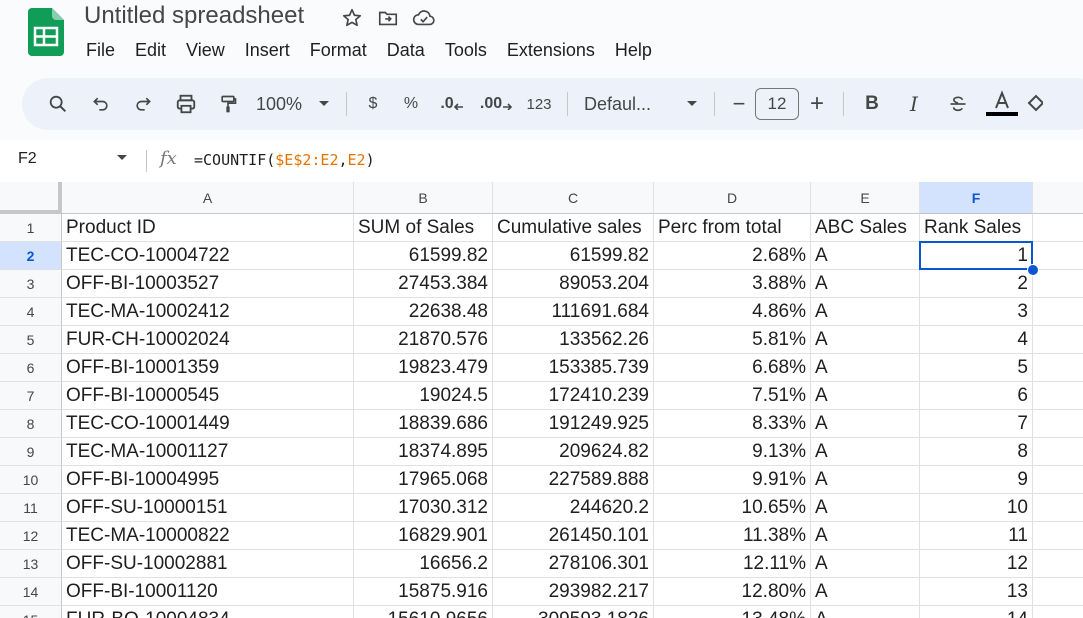 This screenshot has width=1083, height=618. I want to click on cell-c10: 227589.888, so click(573, 480).